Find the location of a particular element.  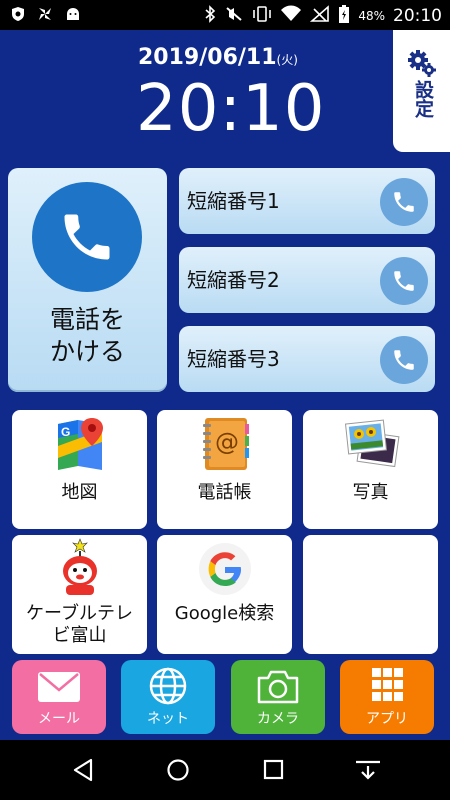

app-tile-label: 電話帳 is located at coordinates (224, 492).